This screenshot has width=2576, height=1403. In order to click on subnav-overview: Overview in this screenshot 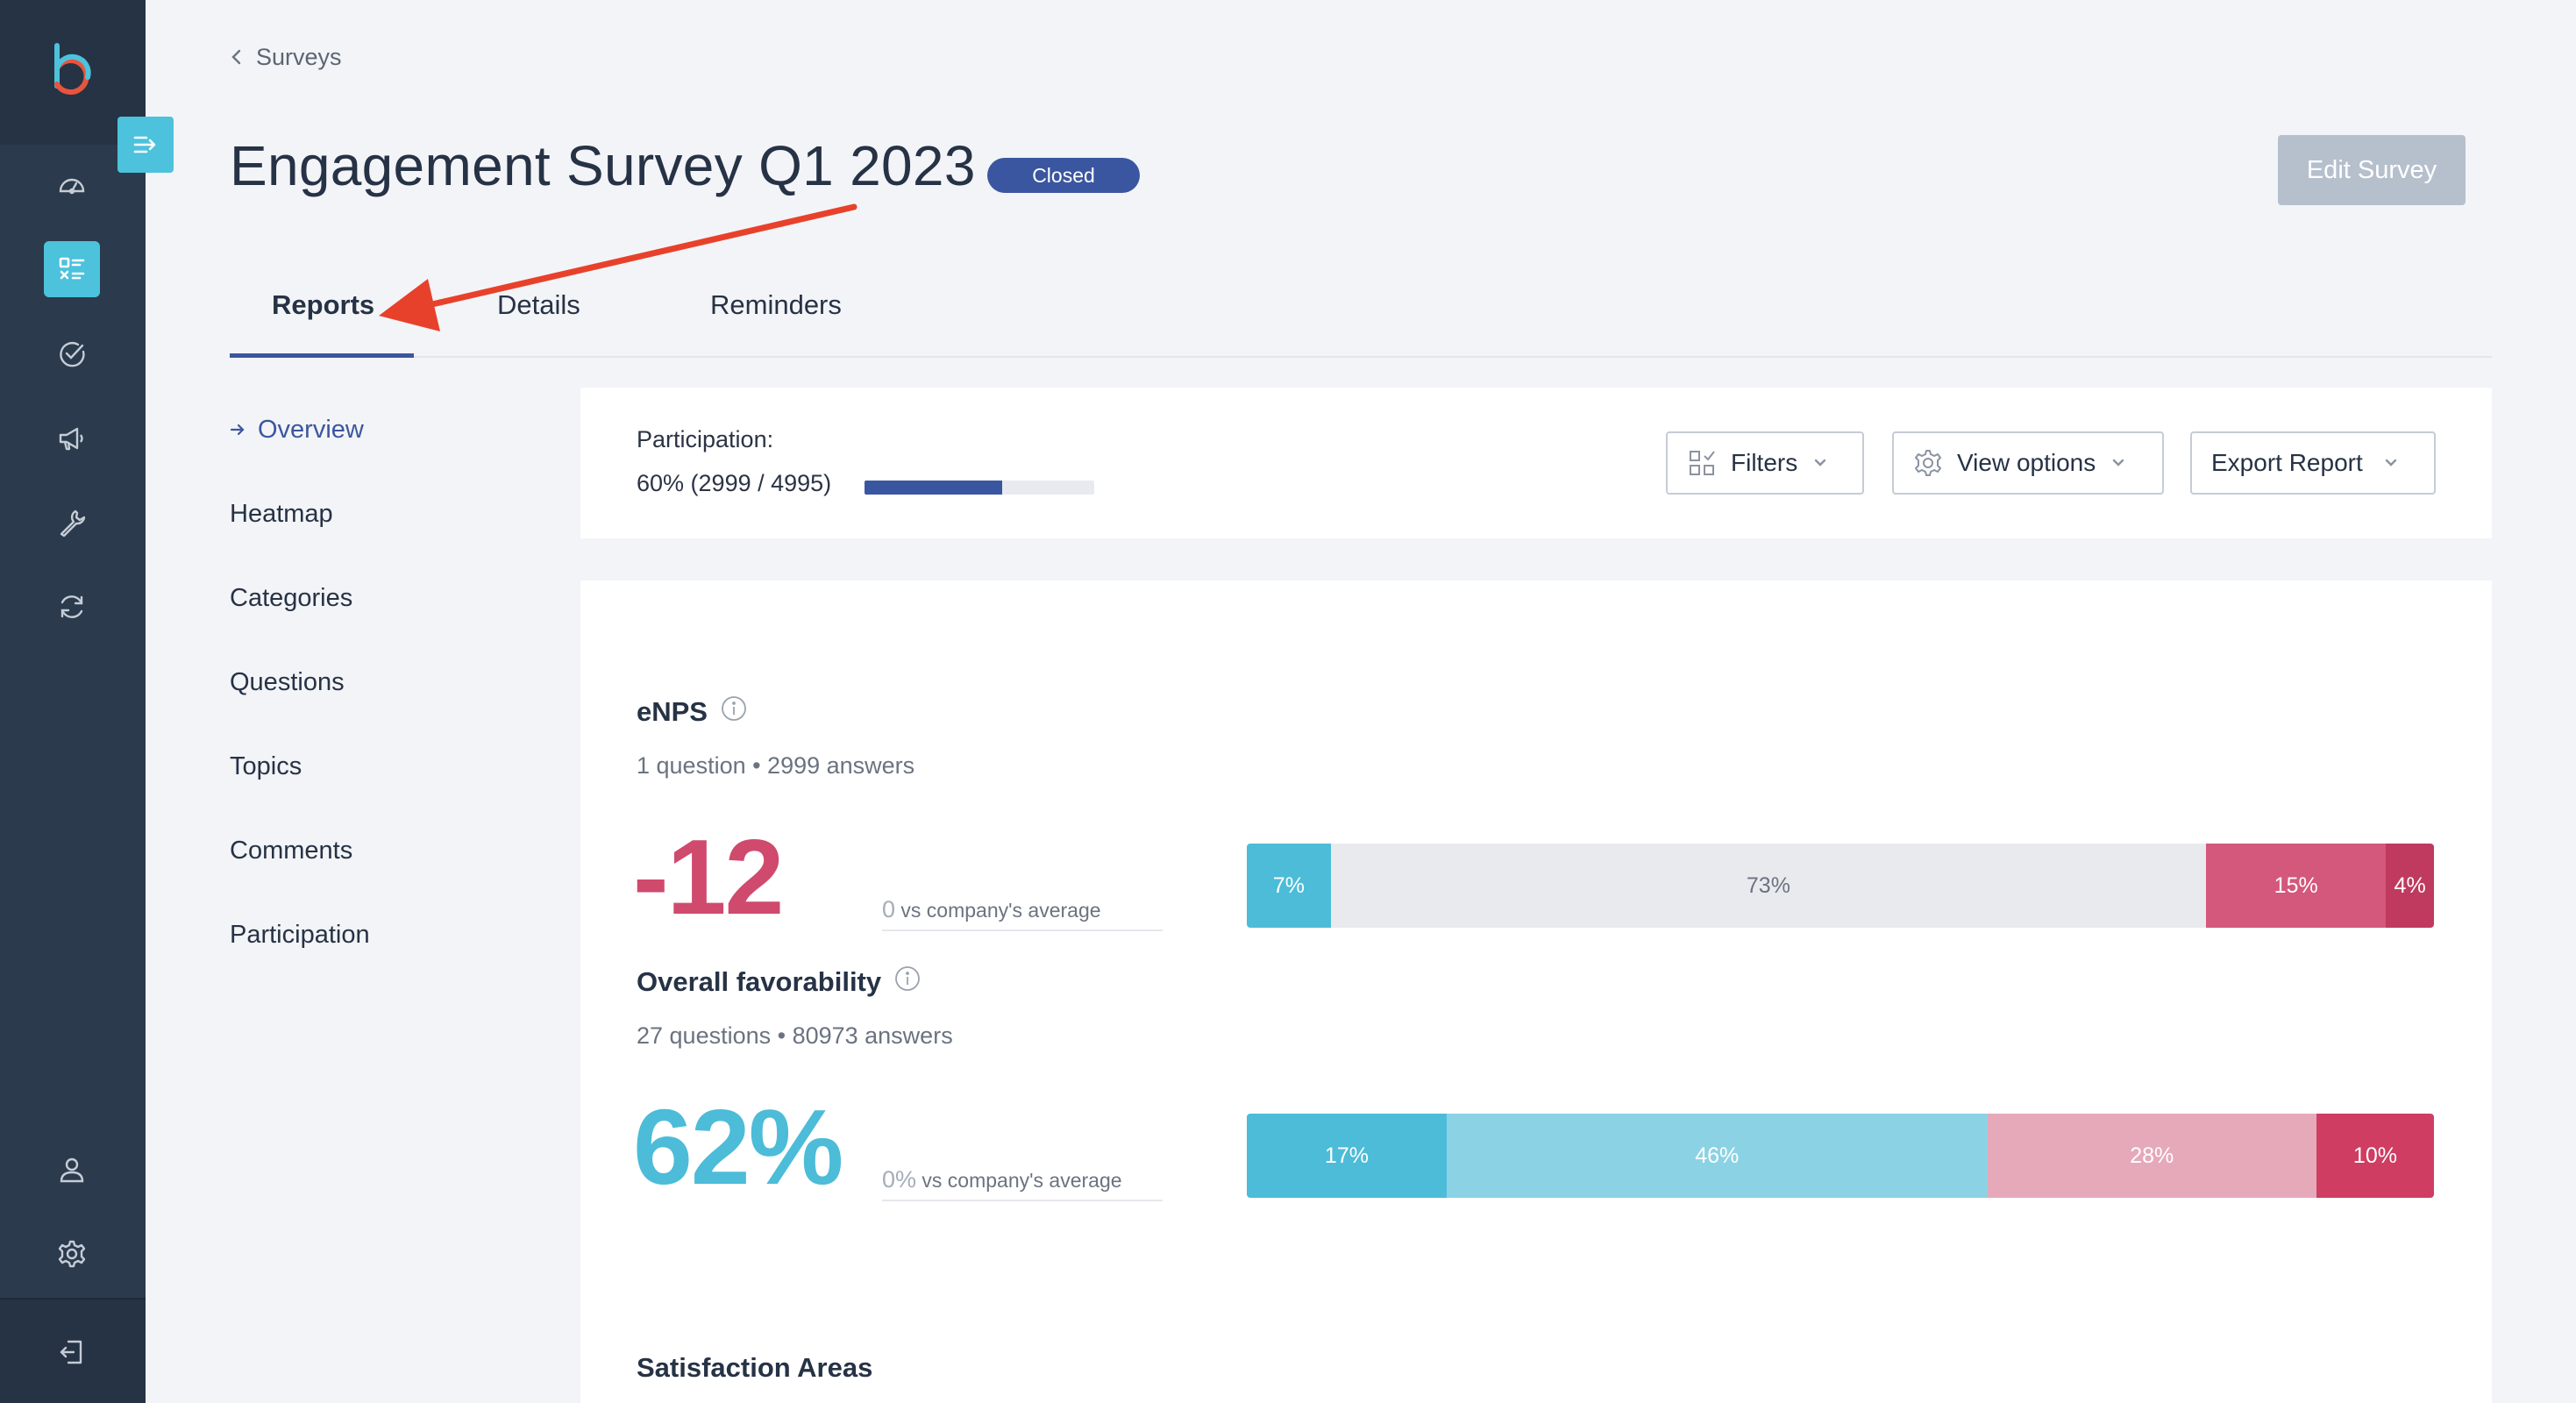, I will do `click(297, 429)`.